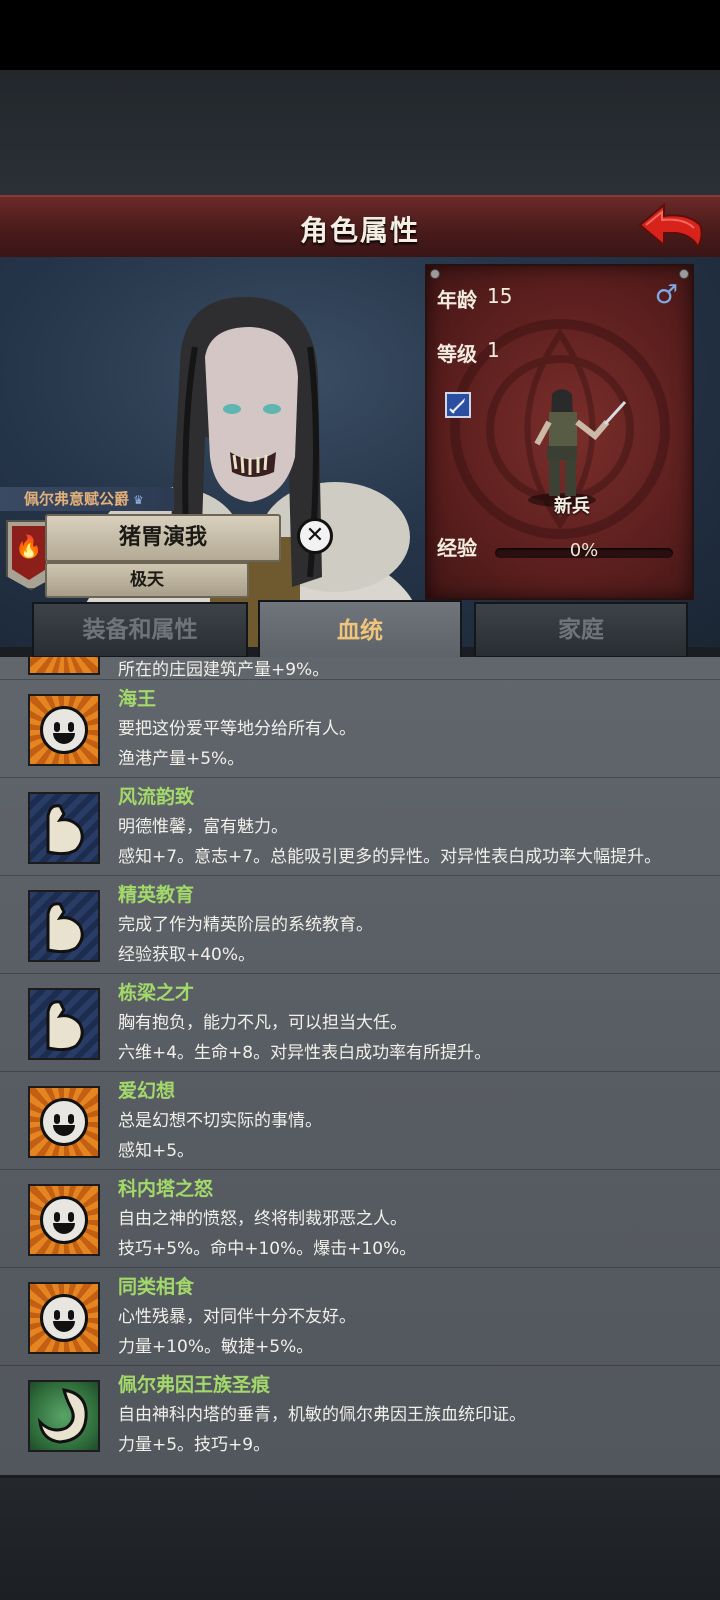  What do you see at coordinates (237, 1317) in the screenshot?
I see `trait-desc: 心性残暴，对同伴十分不友好。` at bounding box center [237, 1317].